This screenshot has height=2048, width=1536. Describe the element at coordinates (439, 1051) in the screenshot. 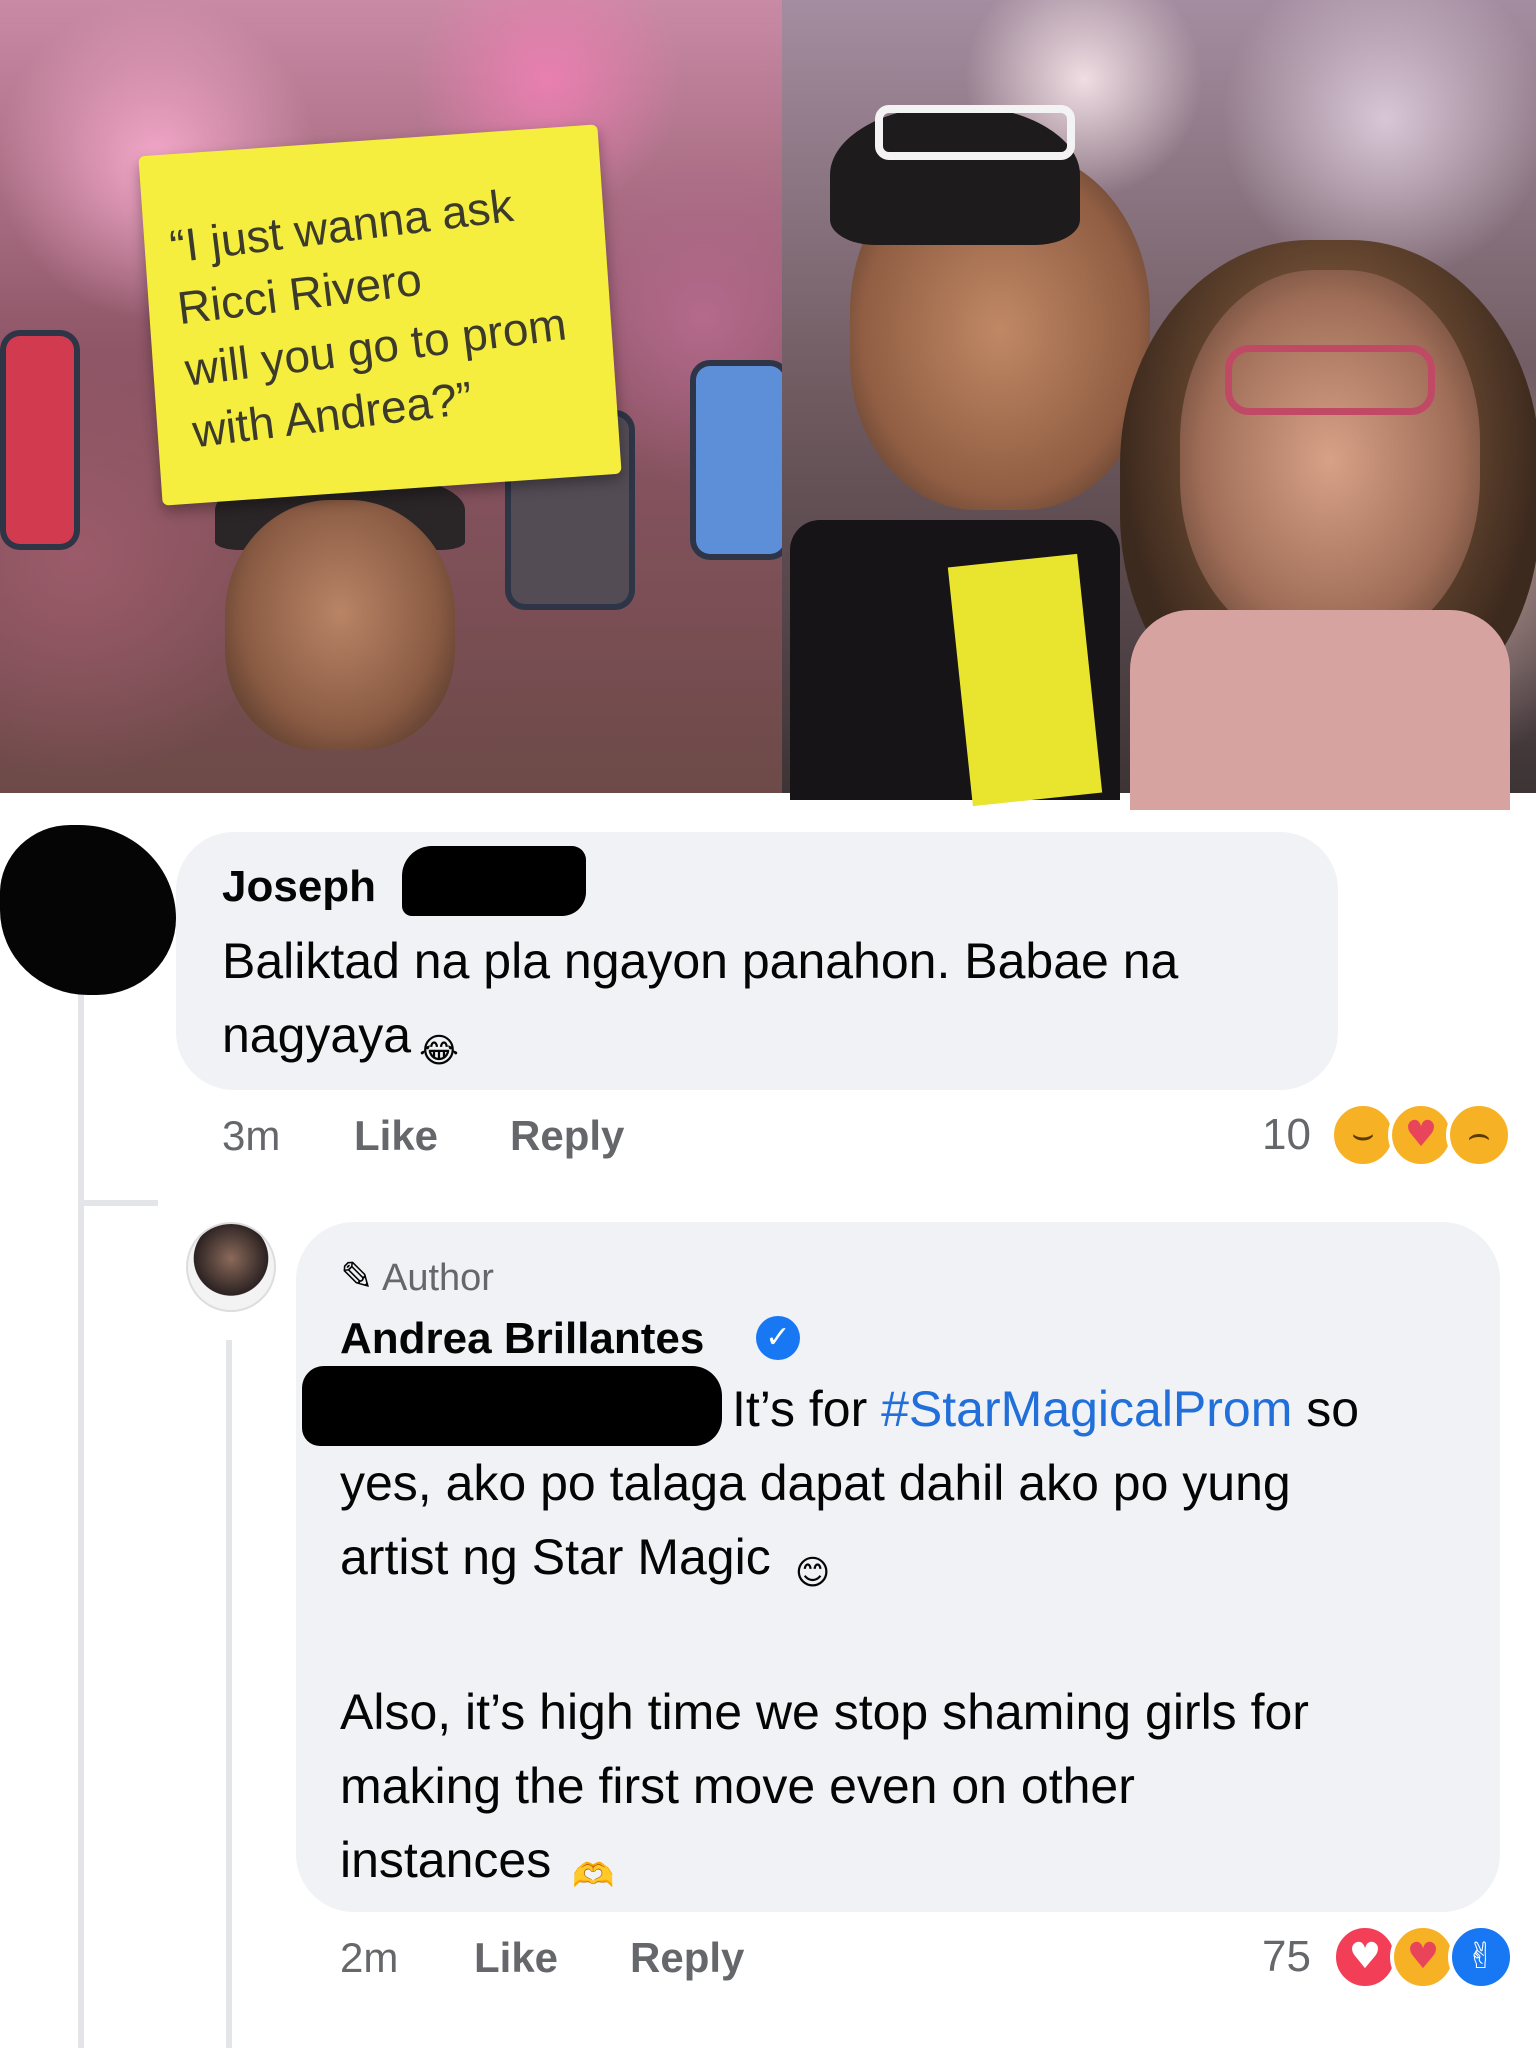

I see `laughing-emoji-icon: 😂` at that location.